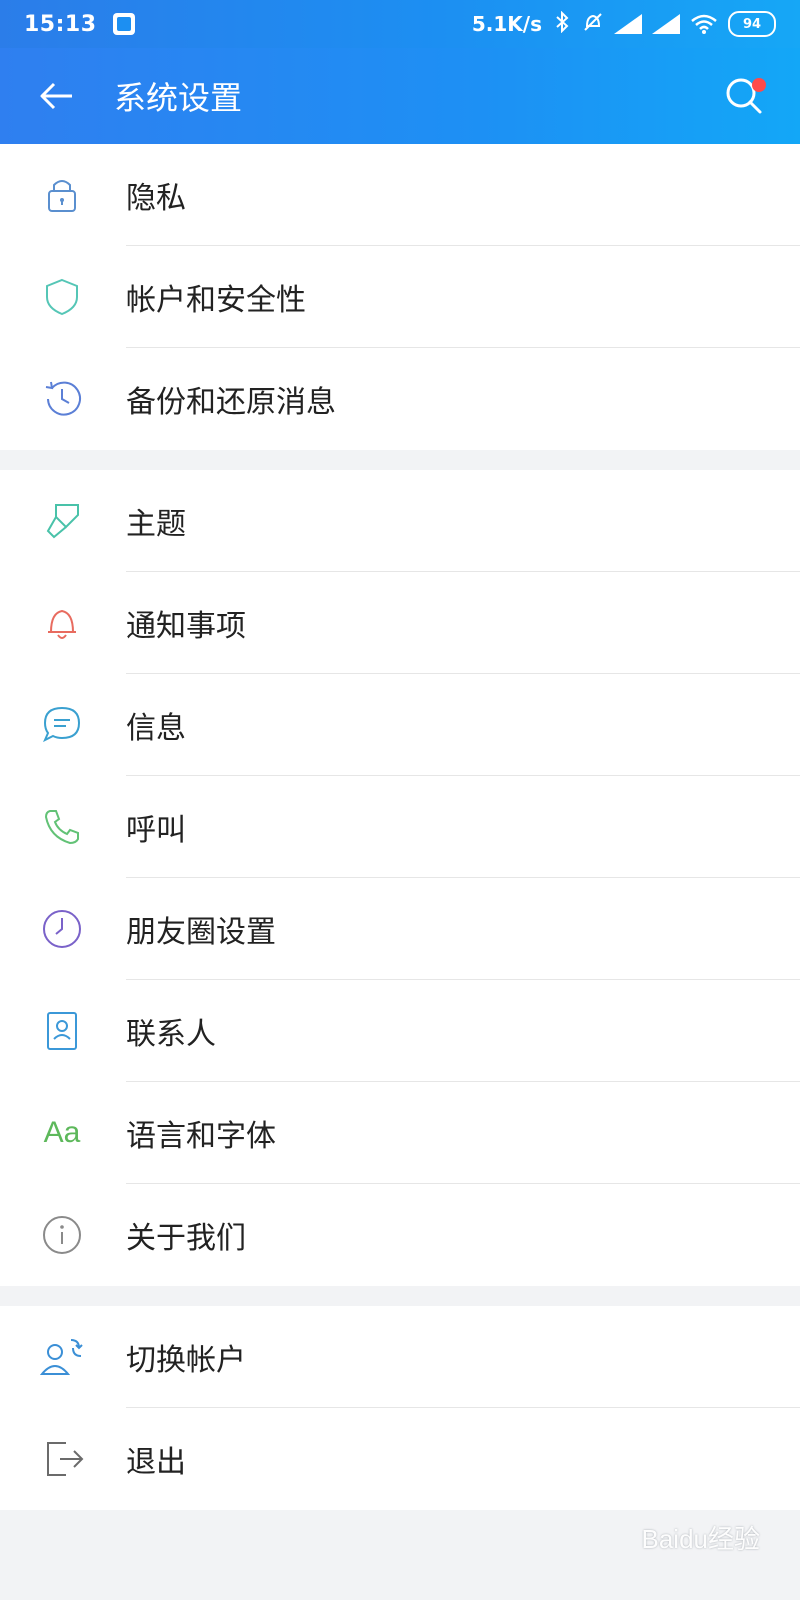 The width and height of the screenshot is (800, 1600). Describe the element at coordinates (62, 195) in the screenshot. I see `lock-icon` at that location.